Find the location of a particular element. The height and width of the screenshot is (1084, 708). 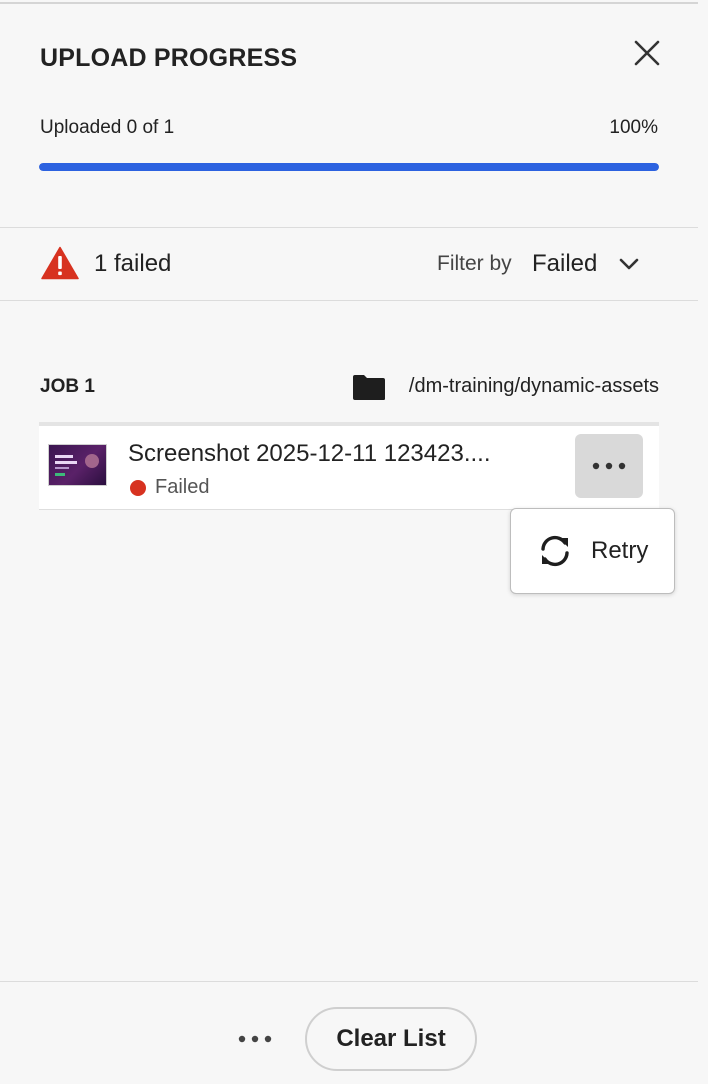

clear-list-button: Clear List is located at coordinates (391, 1039).